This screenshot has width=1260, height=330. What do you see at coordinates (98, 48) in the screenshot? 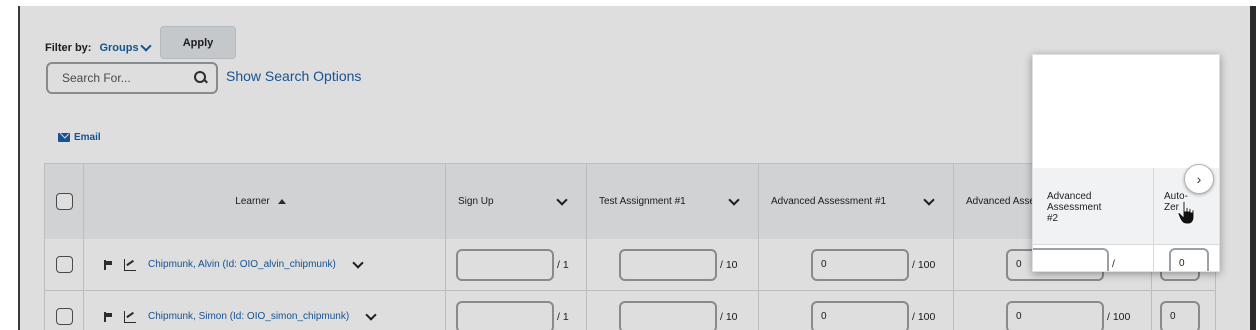
I see `filter-row: Filter by: Groups` at bounding box center [98, 48].